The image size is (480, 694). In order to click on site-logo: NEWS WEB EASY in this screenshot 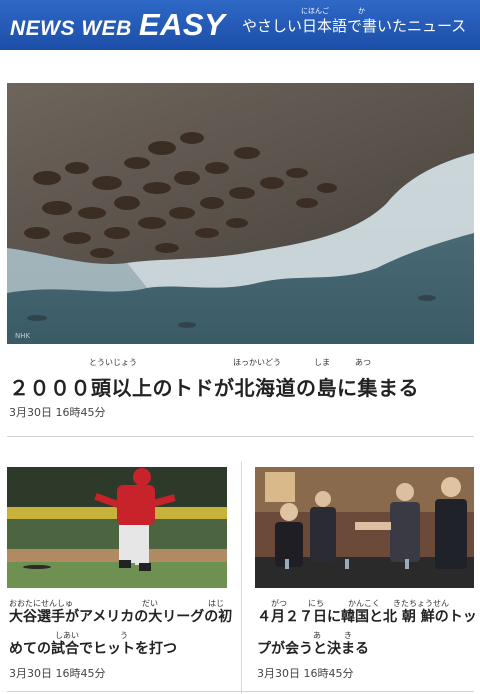, I will do `click(117, 25)`.